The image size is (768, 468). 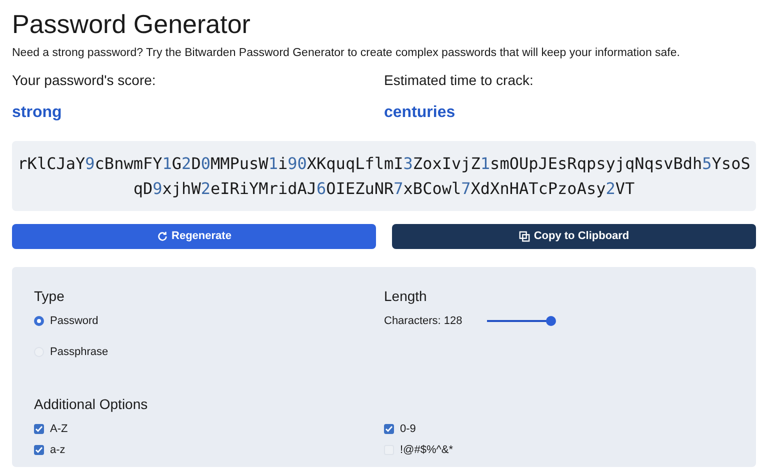 I want to click on copy-icon, so click(x=524, y=236).